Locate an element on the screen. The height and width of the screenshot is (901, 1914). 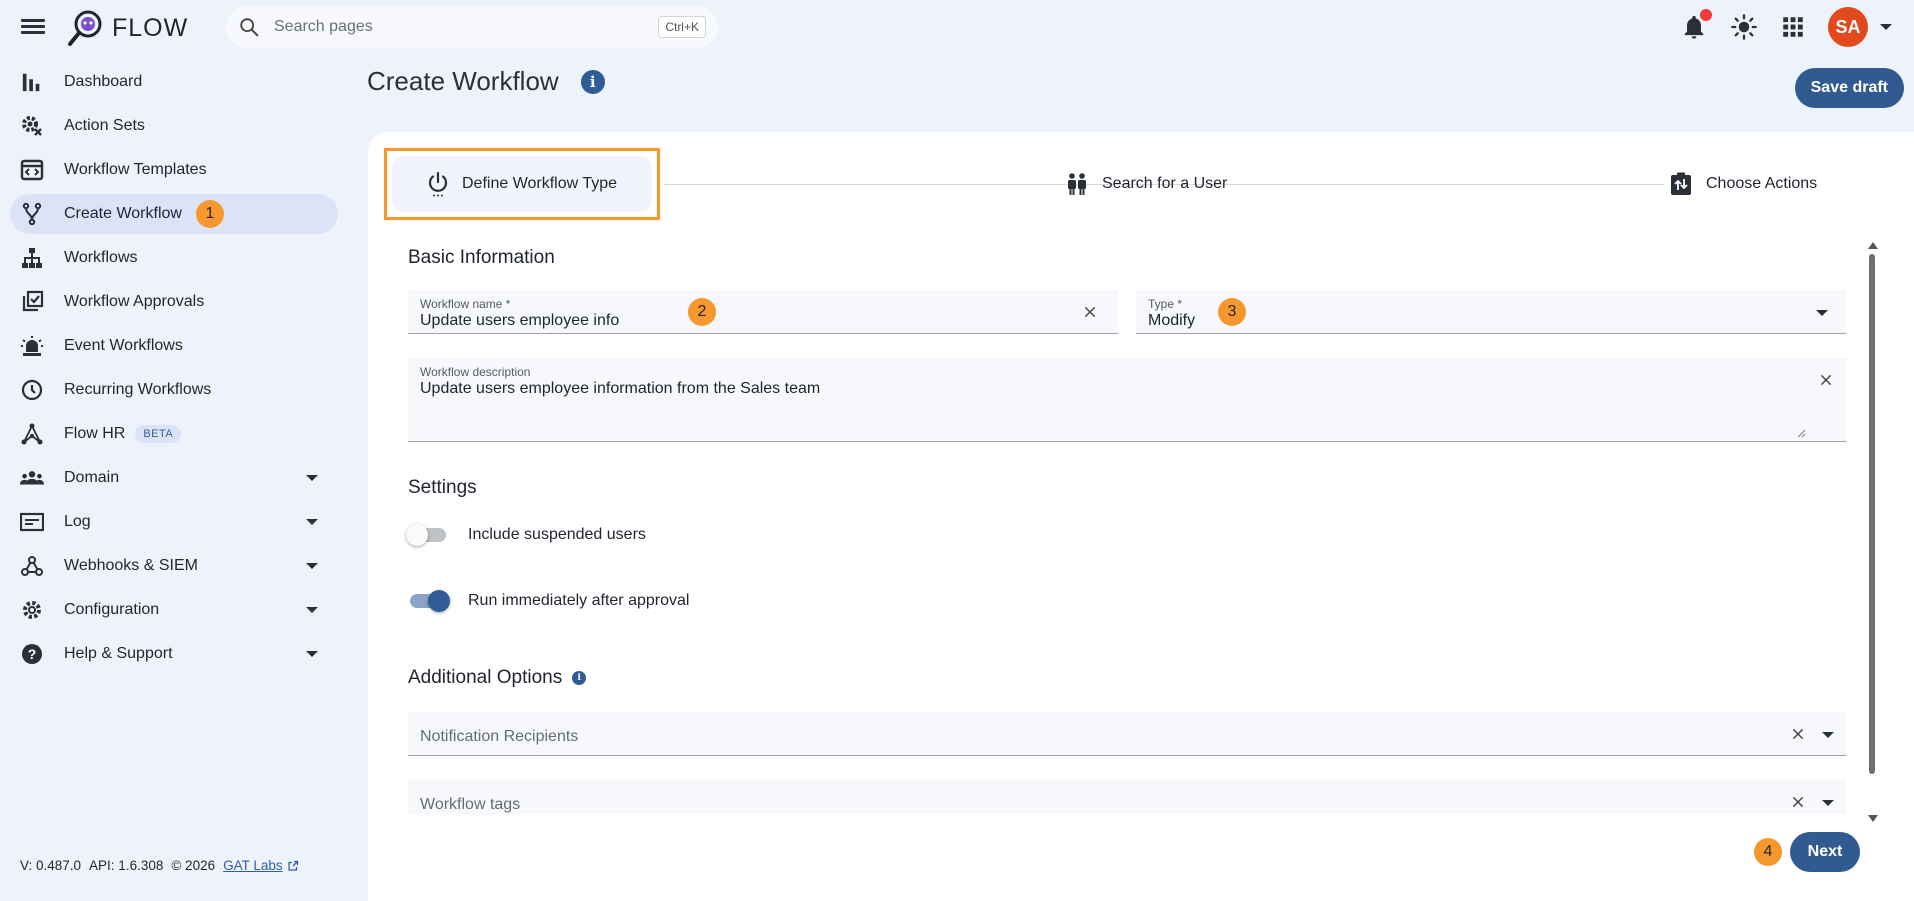
notifications-button is located at coordinates (1696, 25).